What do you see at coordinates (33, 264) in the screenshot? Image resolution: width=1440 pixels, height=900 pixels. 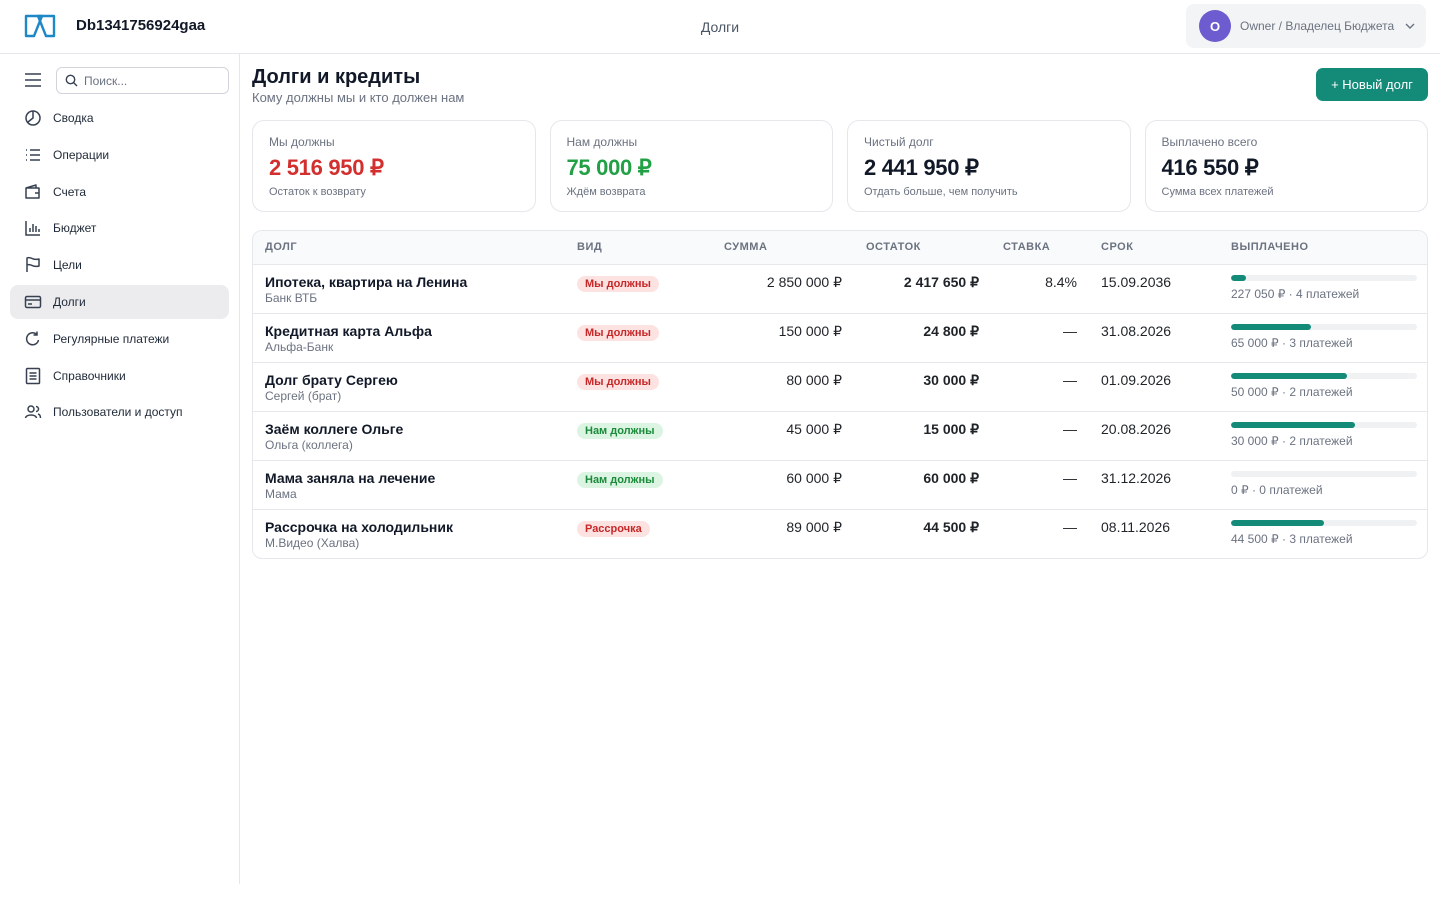 I see `flag-icon` at bounding box center [33, 264].